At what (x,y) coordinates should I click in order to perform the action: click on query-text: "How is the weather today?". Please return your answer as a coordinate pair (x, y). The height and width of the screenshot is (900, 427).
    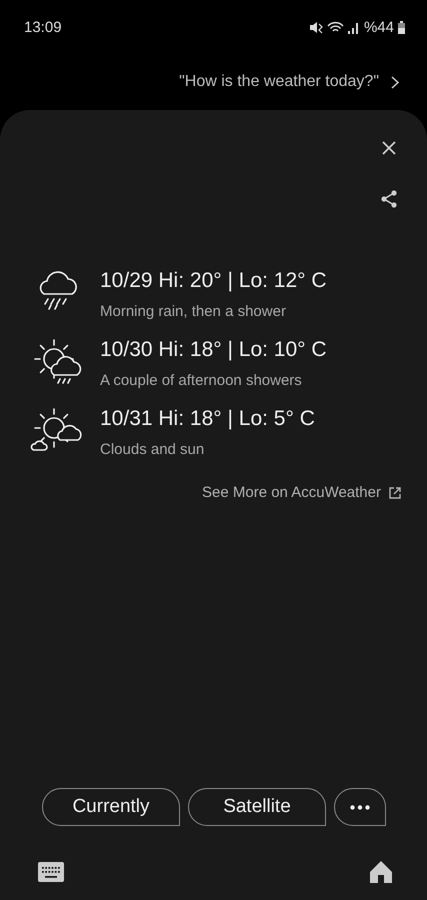
    Looking at the image, I should click on (279, 82).